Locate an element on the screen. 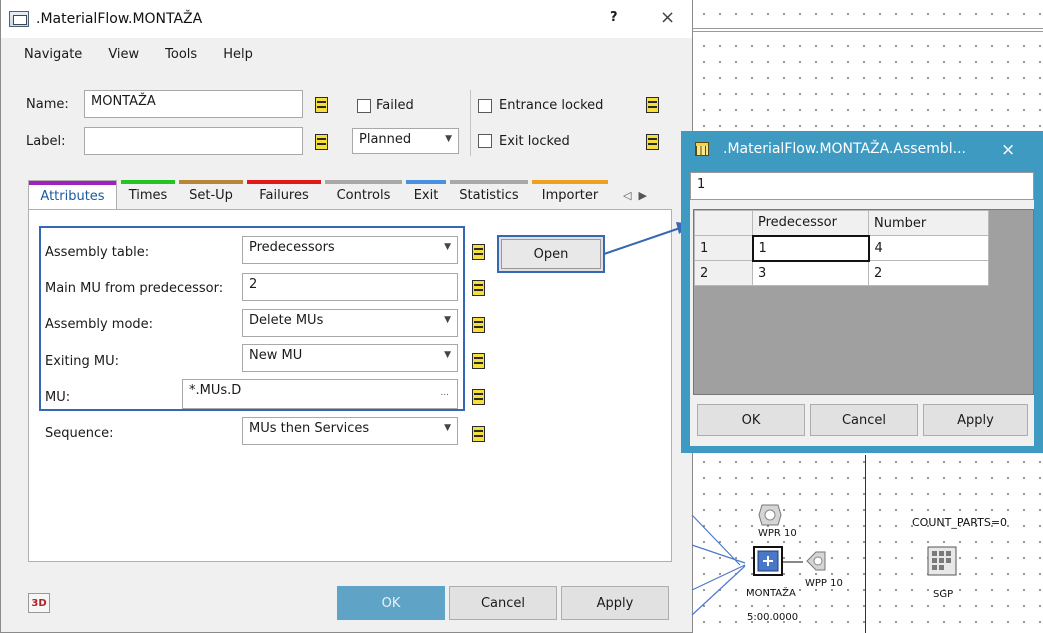  open-button: Open is located at coordinates (551, 254).